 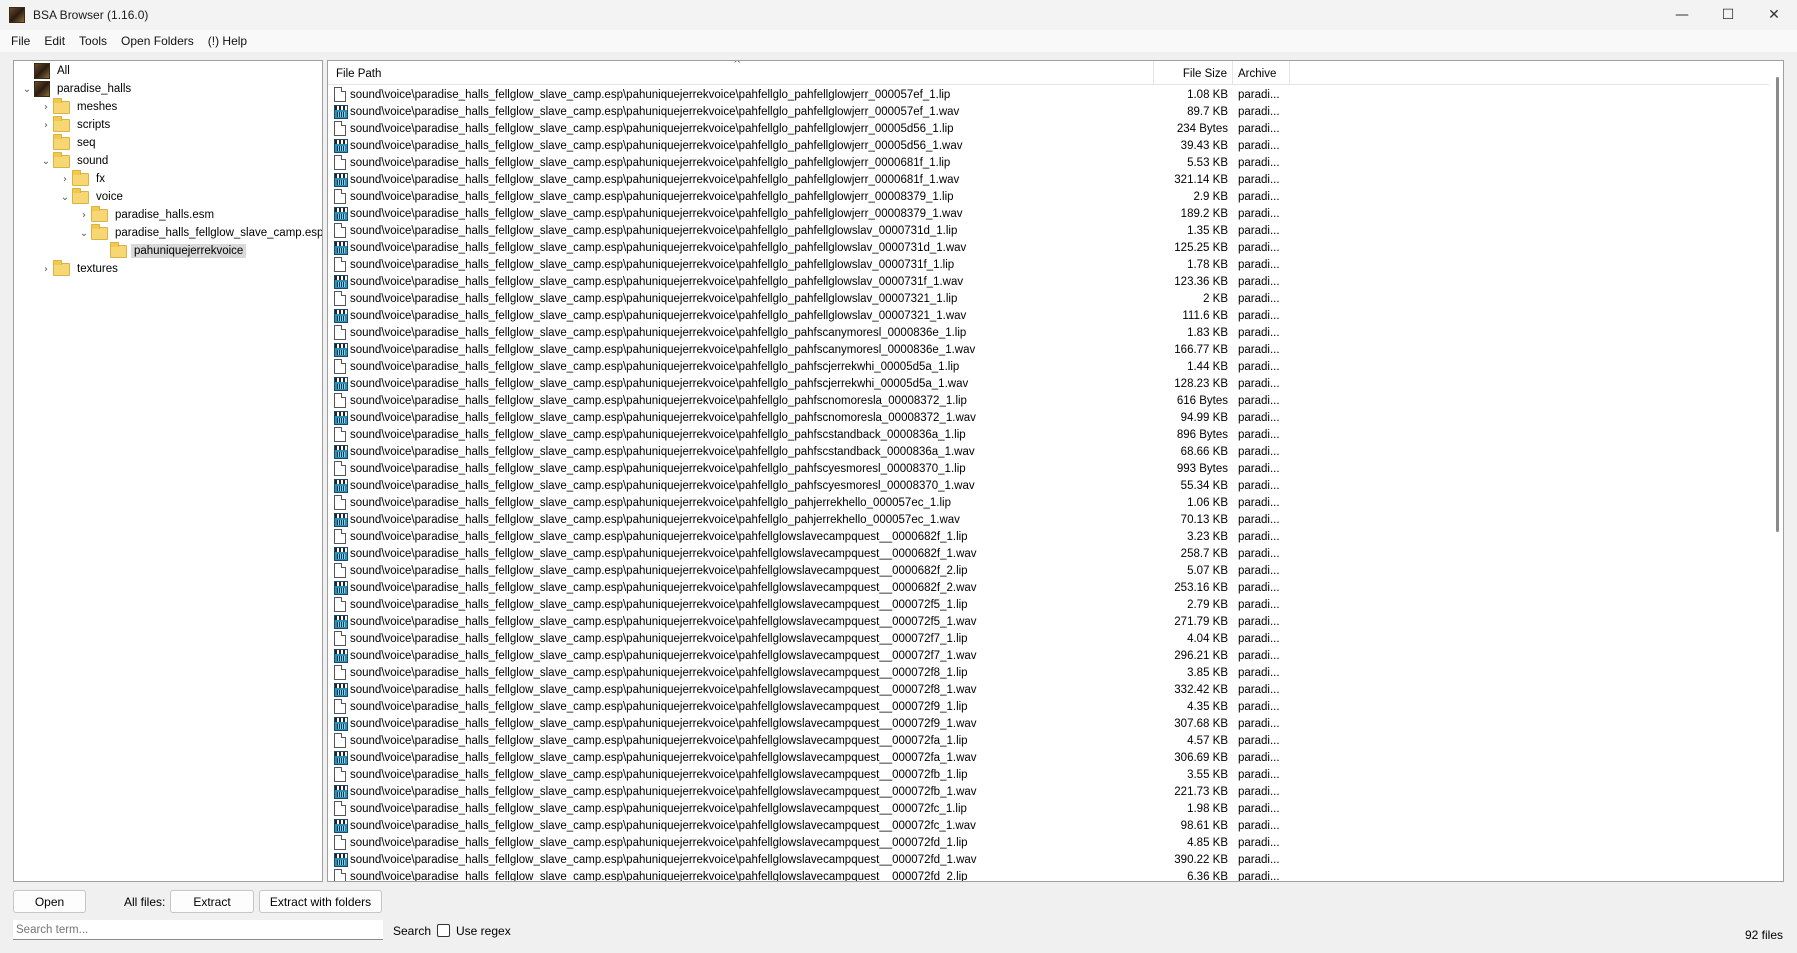 I want to click on column-header-file-path: File Path ^, so click(x=741, y=73).